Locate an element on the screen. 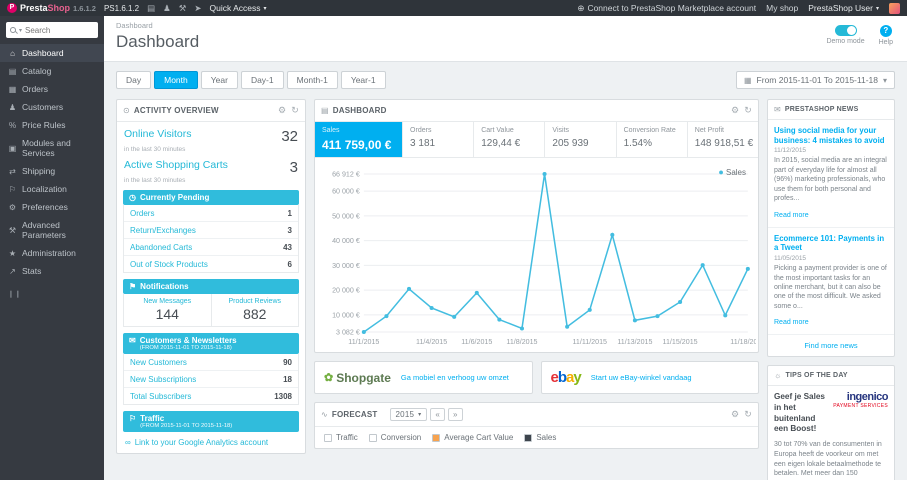  help-icon: ? is located at coordinates (885, 31).